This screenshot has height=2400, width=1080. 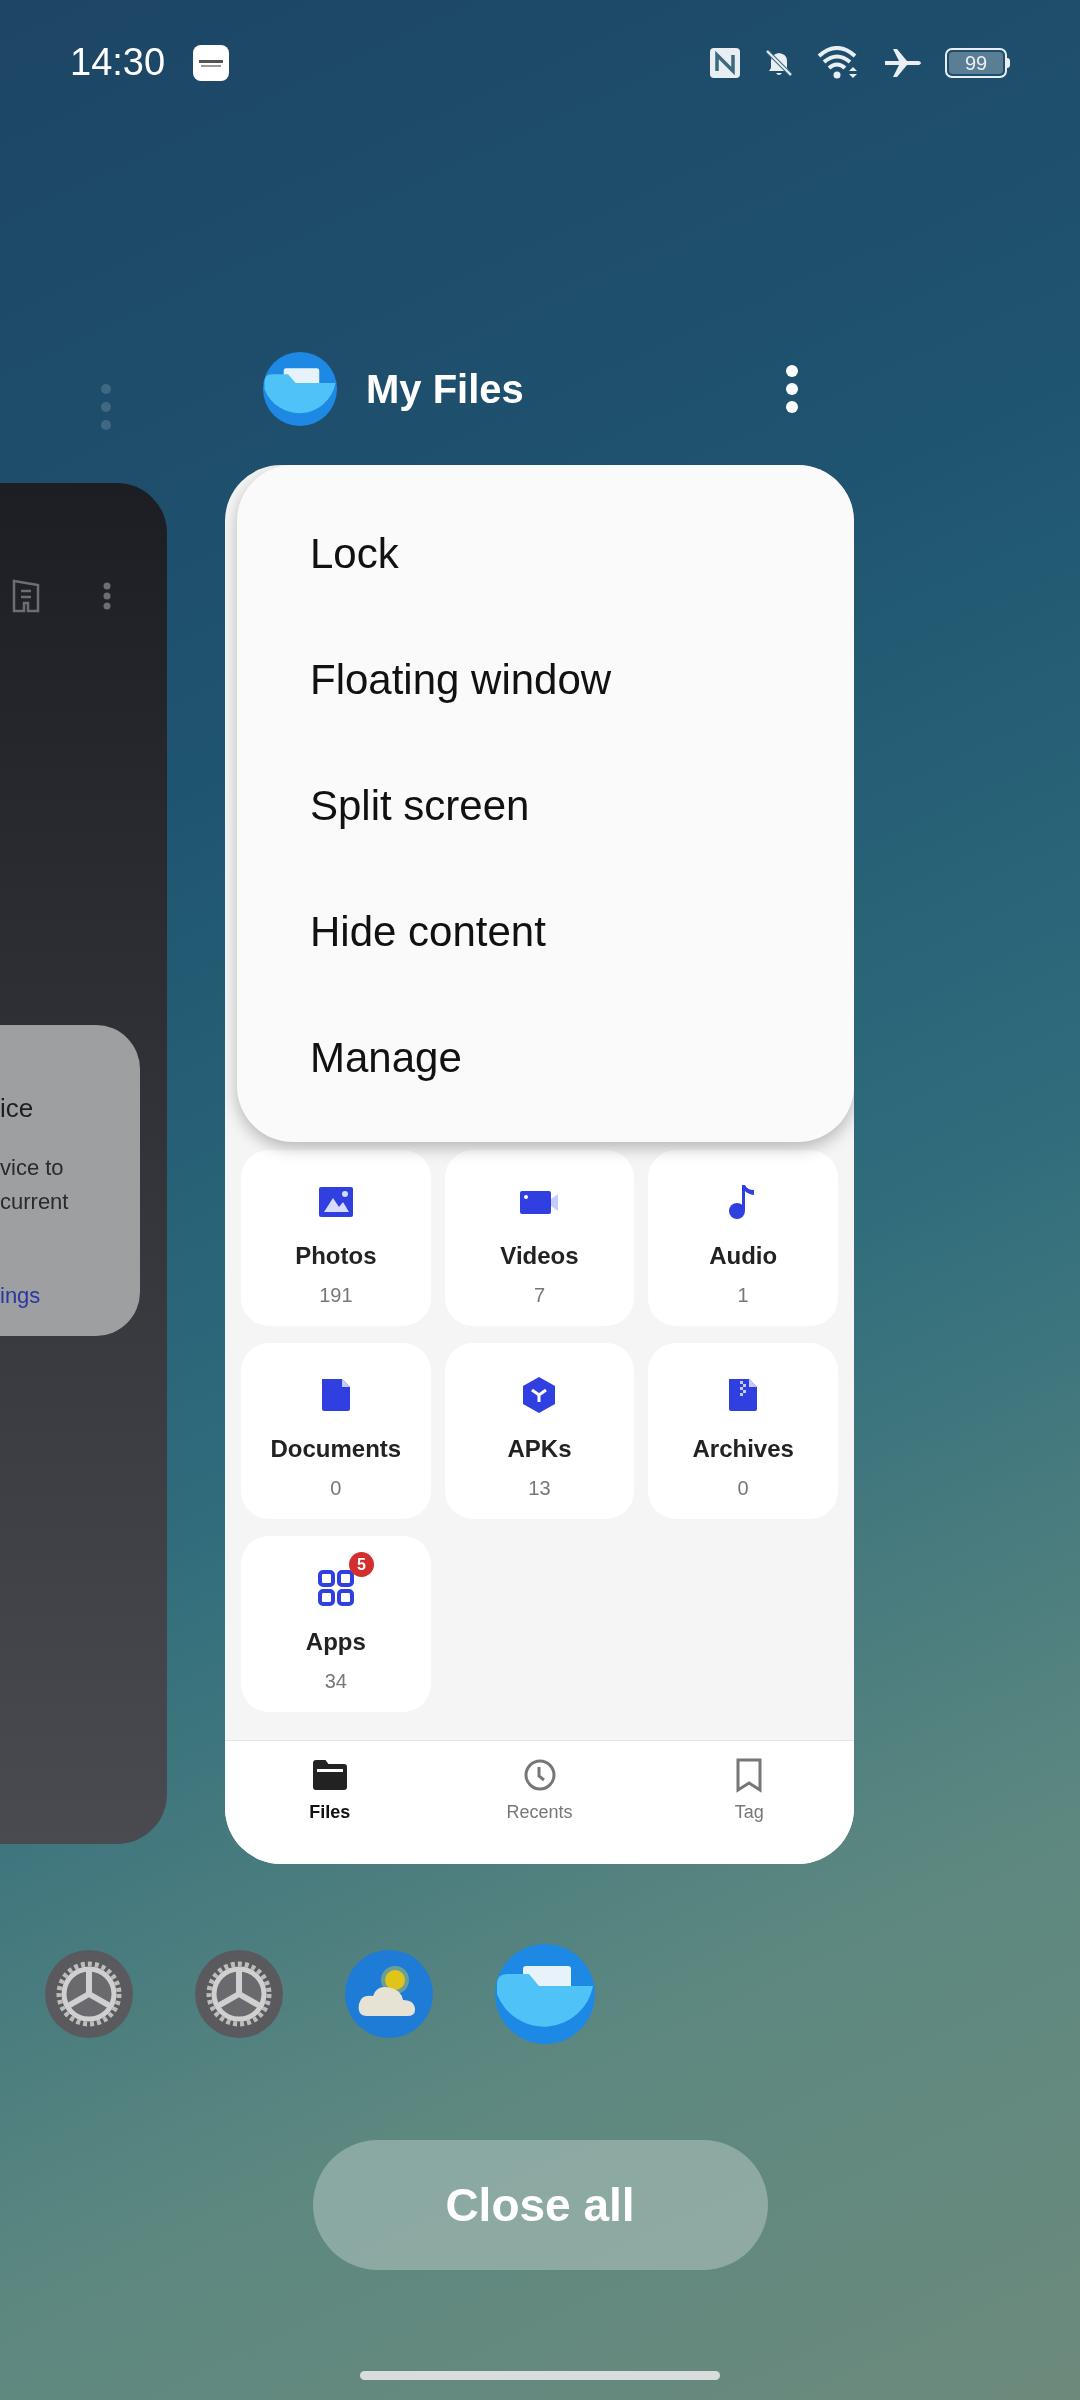 What do you see at coordinates (743, 1238) in the screenshot?
I see `category-tile: Audio 1` at bounding box center [743, 1238].